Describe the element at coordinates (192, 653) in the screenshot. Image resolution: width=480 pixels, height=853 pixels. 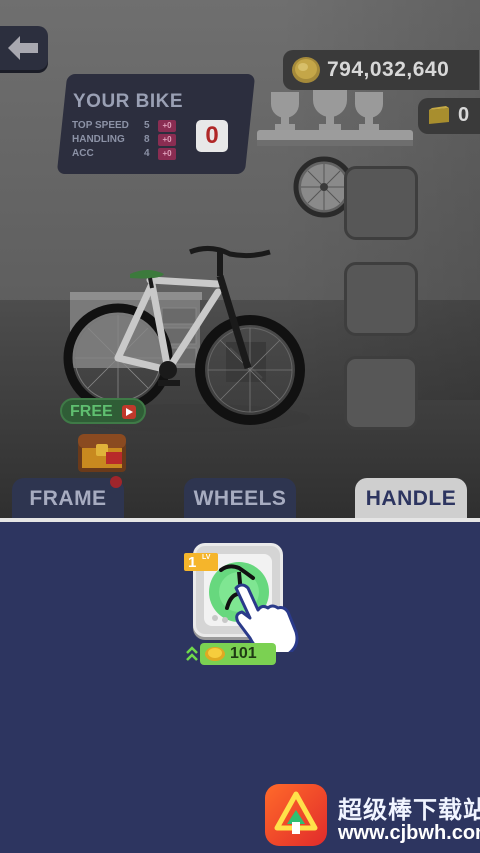
I see `upgrade-chevron-icon` at that location.